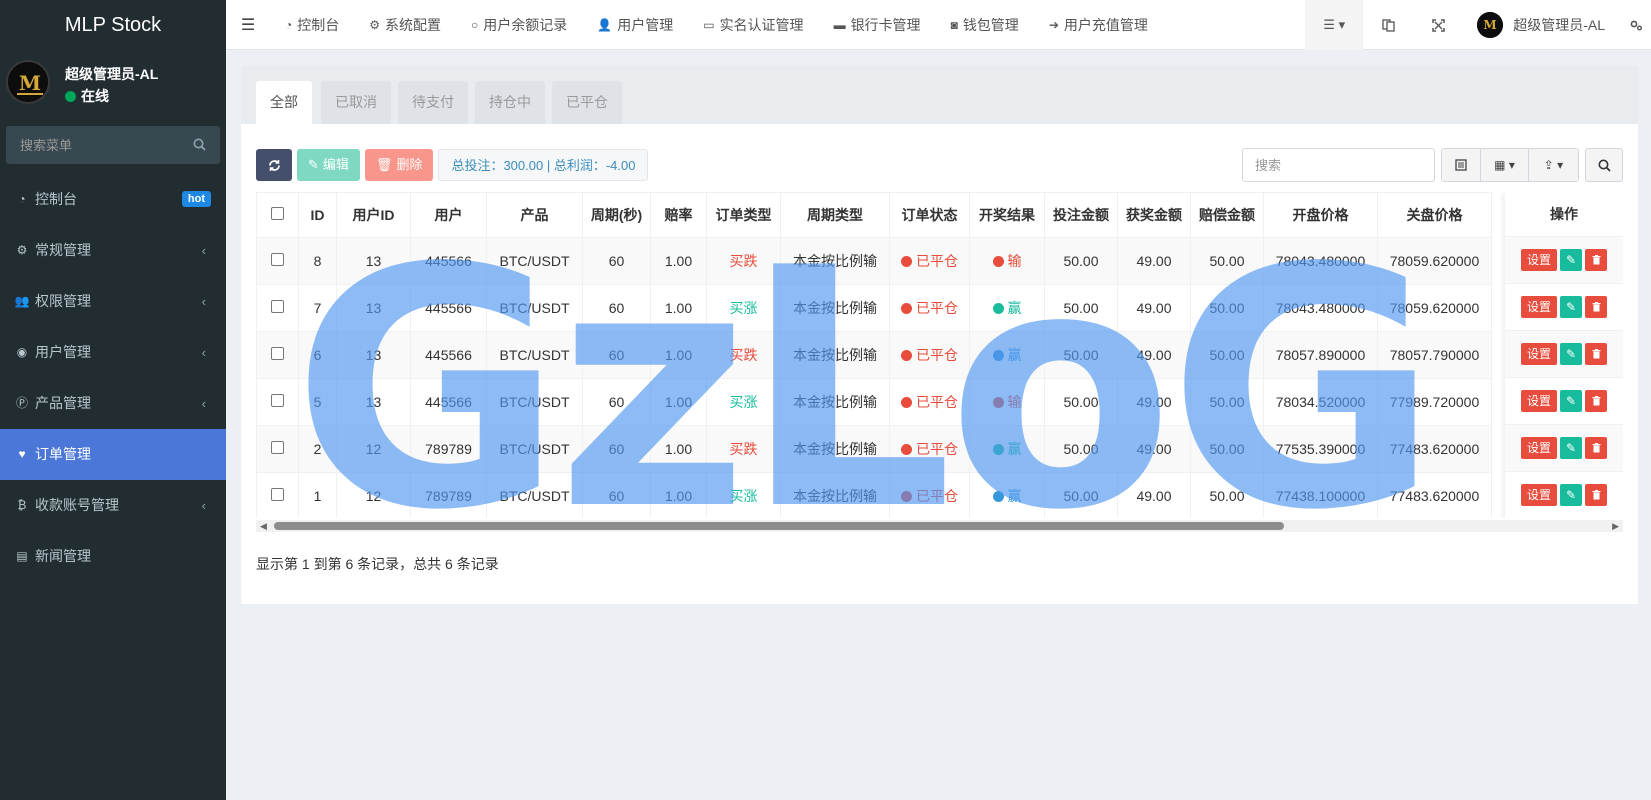  Describe the element at coordinates (587, 102) in the screenshot. I see `tab-closed: 已平仓` at that location.